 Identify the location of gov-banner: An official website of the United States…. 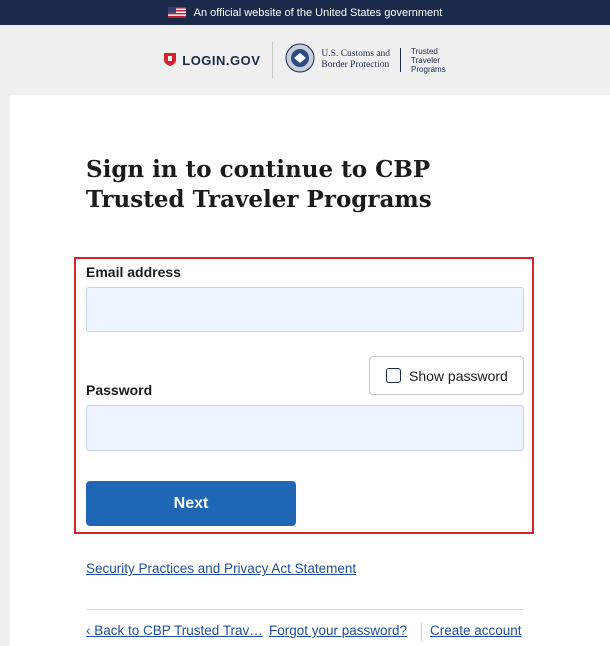
(305, 12).